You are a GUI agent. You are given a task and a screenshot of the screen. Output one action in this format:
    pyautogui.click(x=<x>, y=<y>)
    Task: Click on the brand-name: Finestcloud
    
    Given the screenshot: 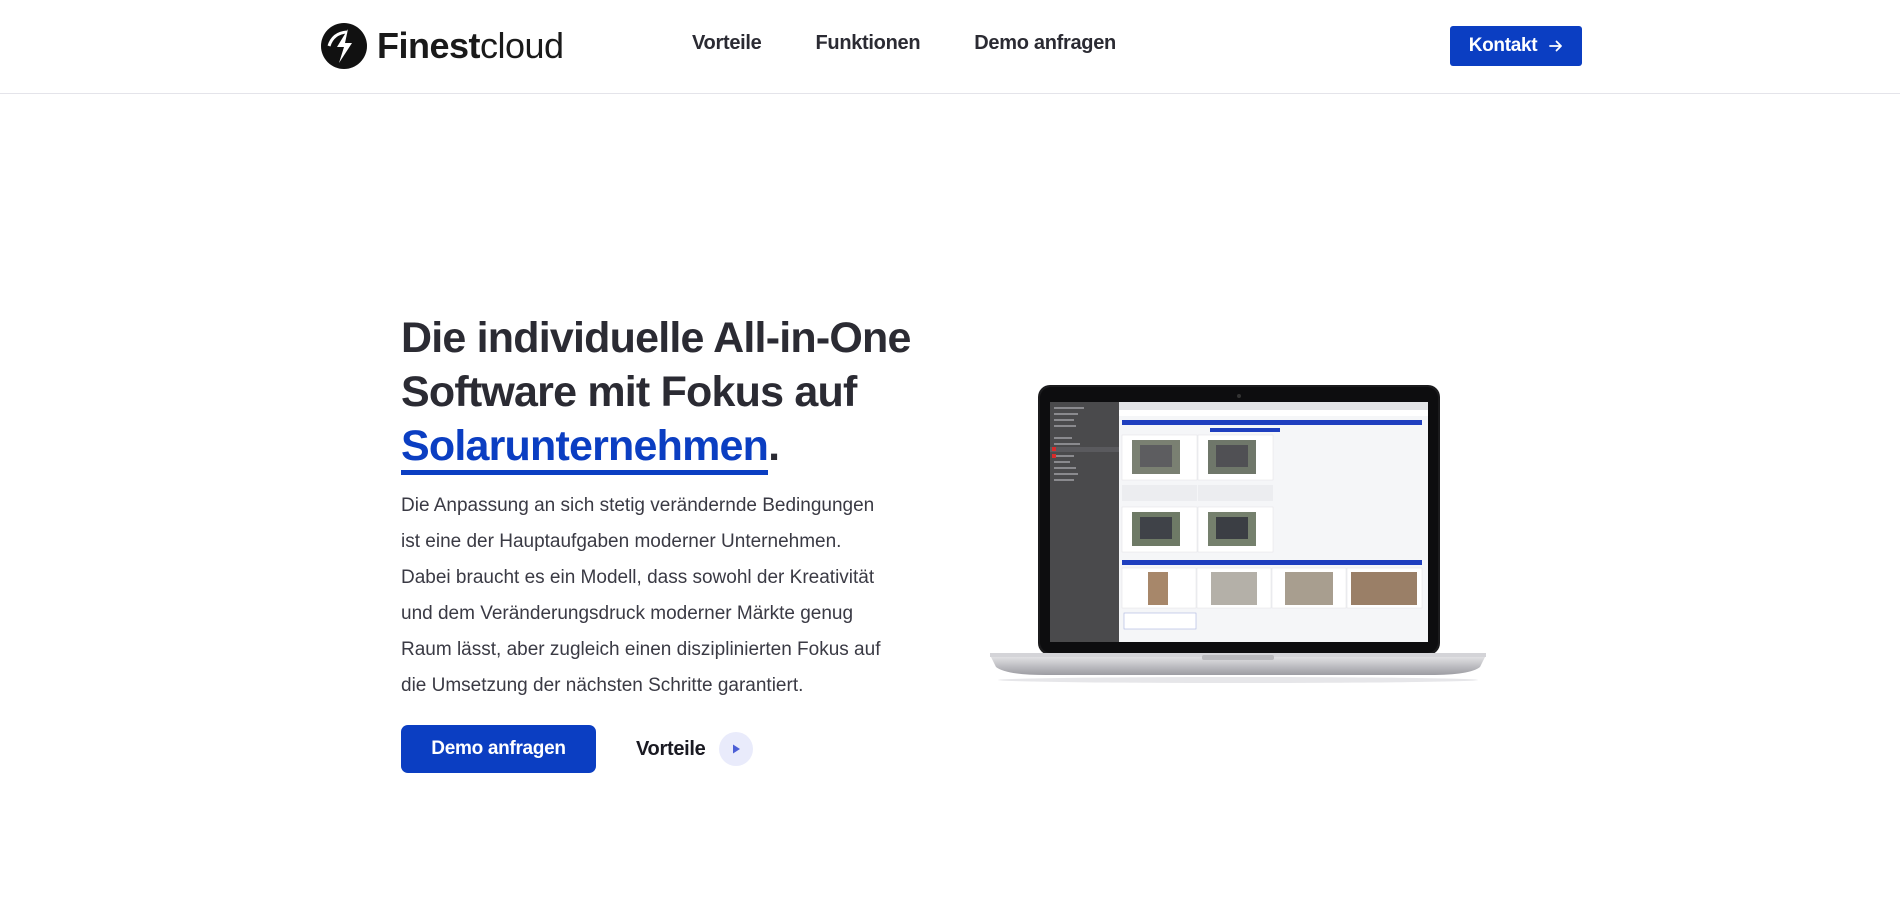 What is the action you would take?
    pyautogui.click(x=470, y=46)
    